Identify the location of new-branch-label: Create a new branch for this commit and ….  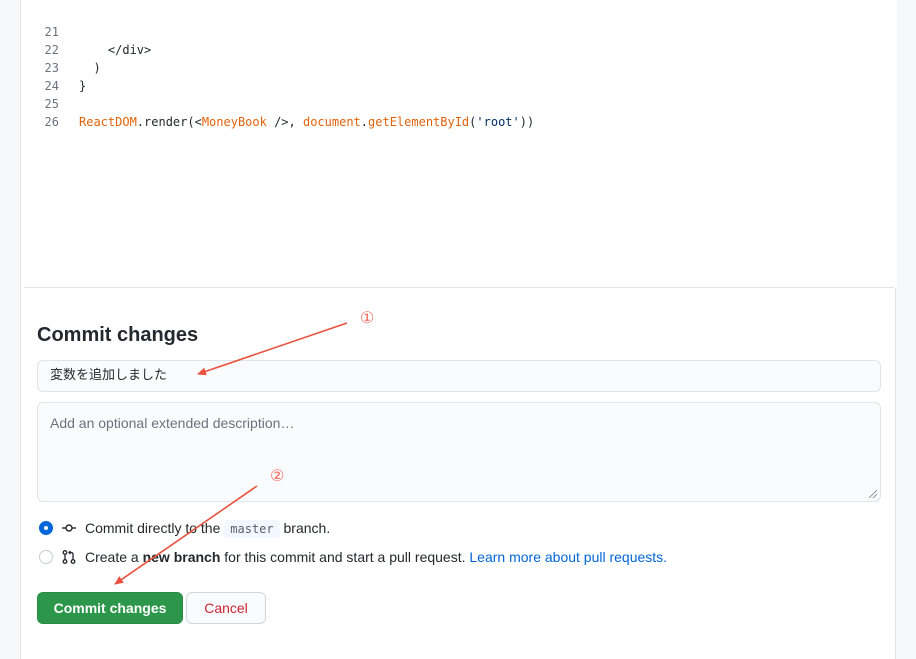
(376, 557).